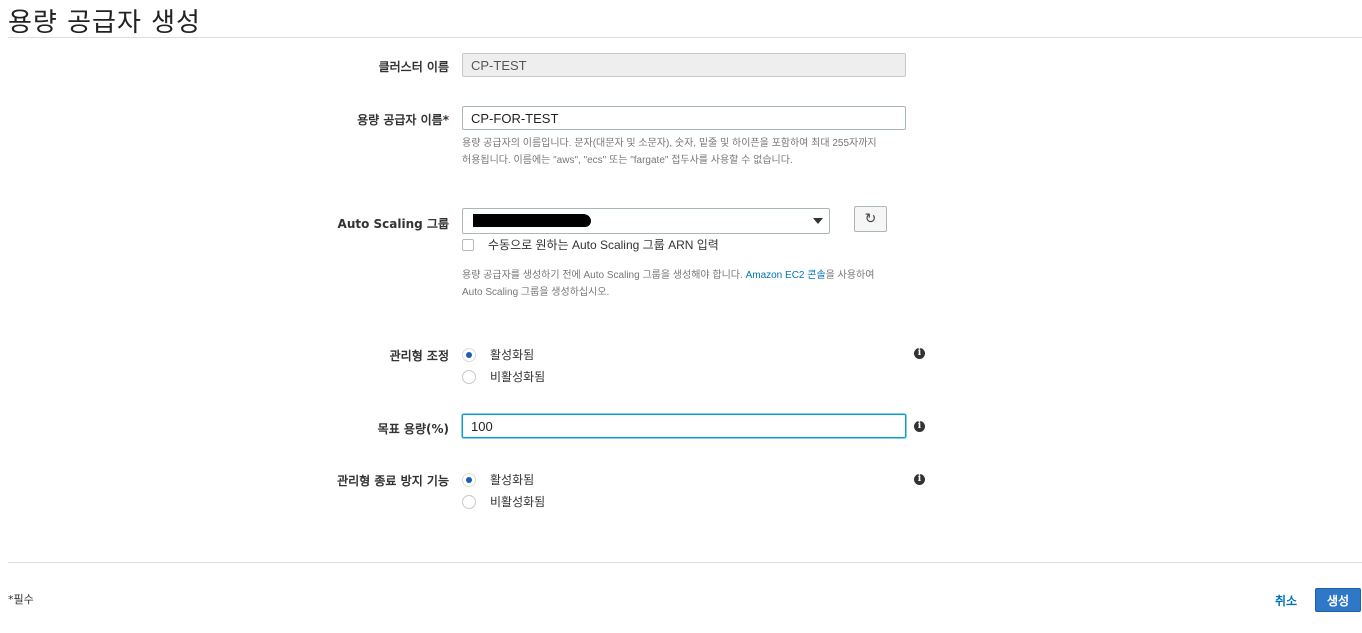  What do you see at coordinates (469, 376) in the screenshot?
I see `managed-scaling-disabled-radio` at bounding box center [469, 376].